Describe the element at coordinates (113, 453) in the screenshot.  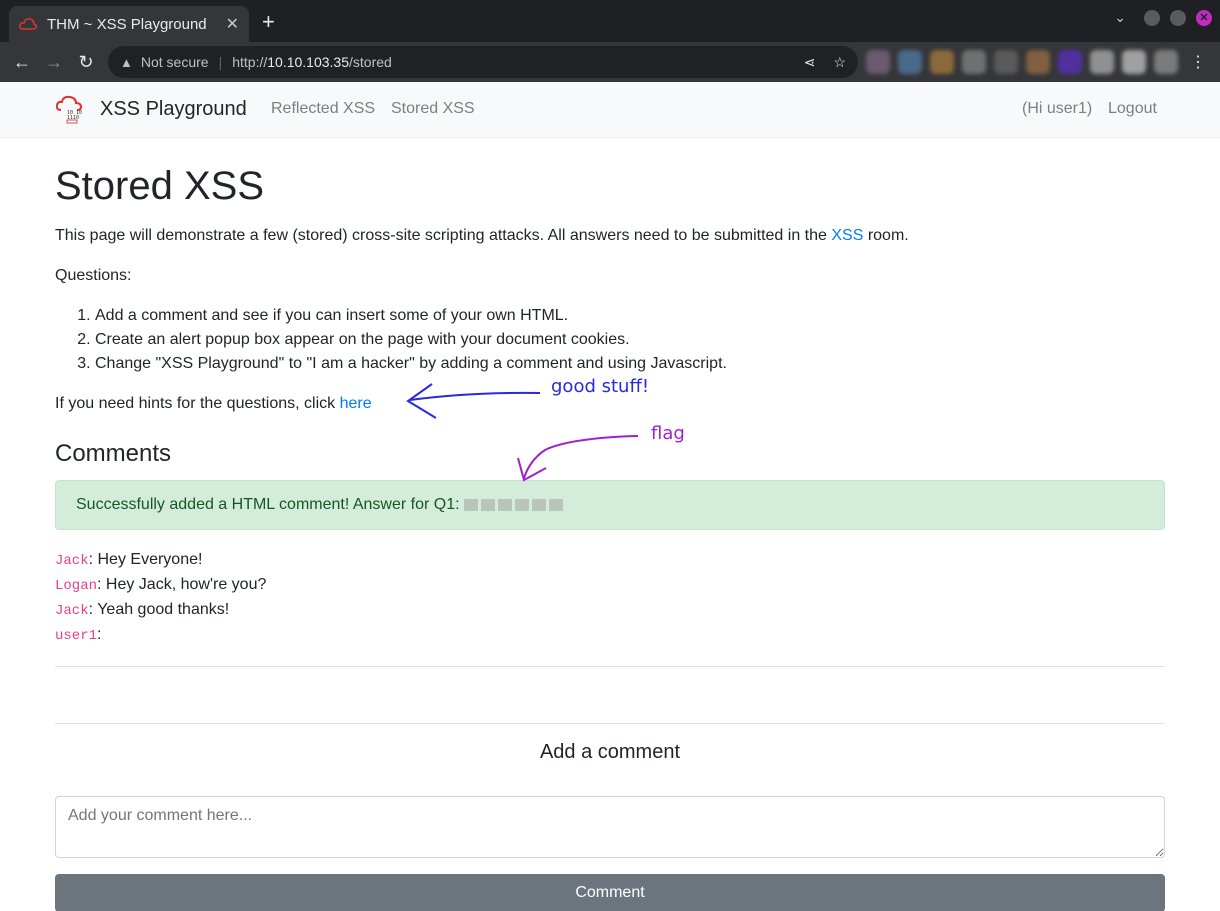
I see `comments-heading: Comments` at that location.